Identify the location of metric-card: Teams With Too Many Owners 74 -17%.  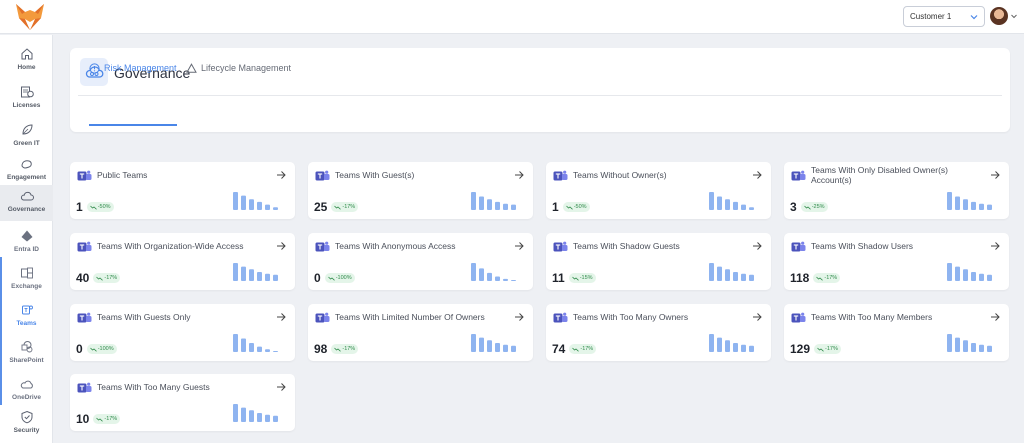
(658, 332).